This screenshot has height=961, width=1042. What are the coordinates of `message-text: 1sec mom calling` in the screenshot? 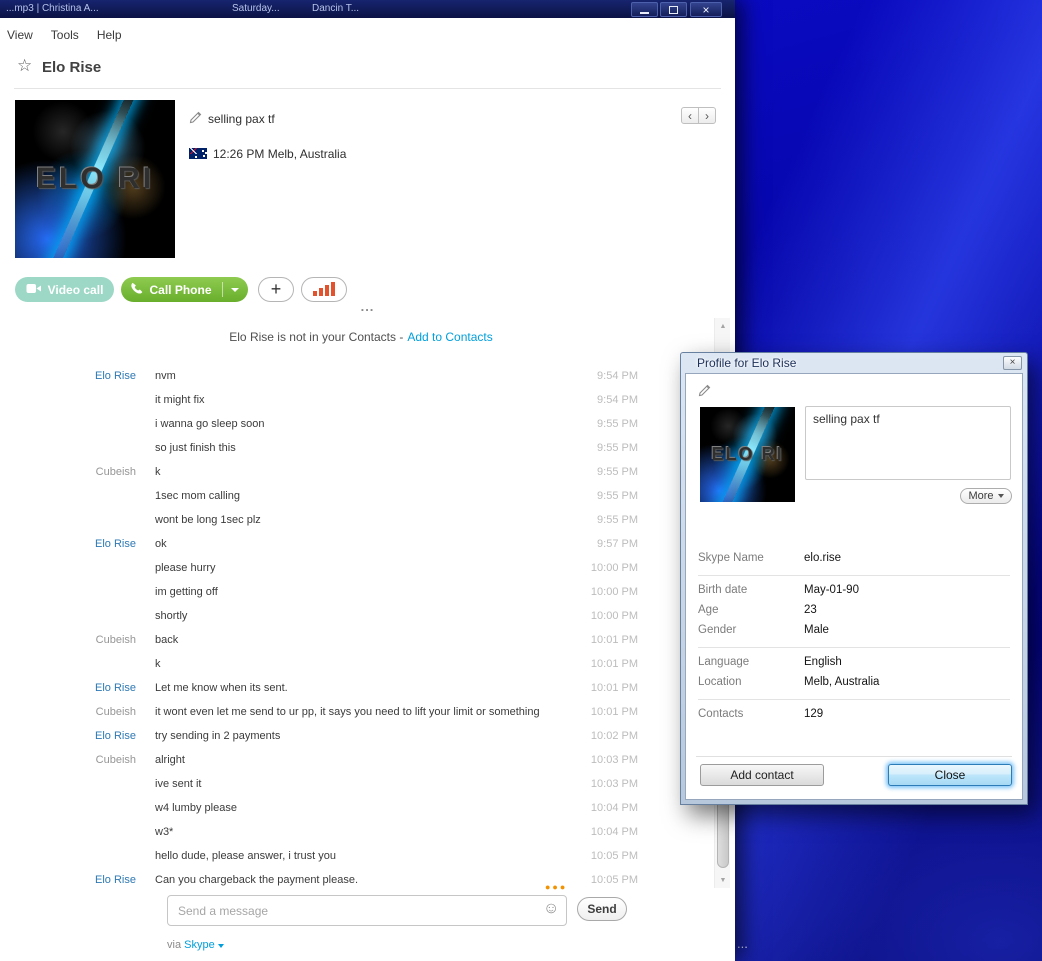 It's located at (197, 496).